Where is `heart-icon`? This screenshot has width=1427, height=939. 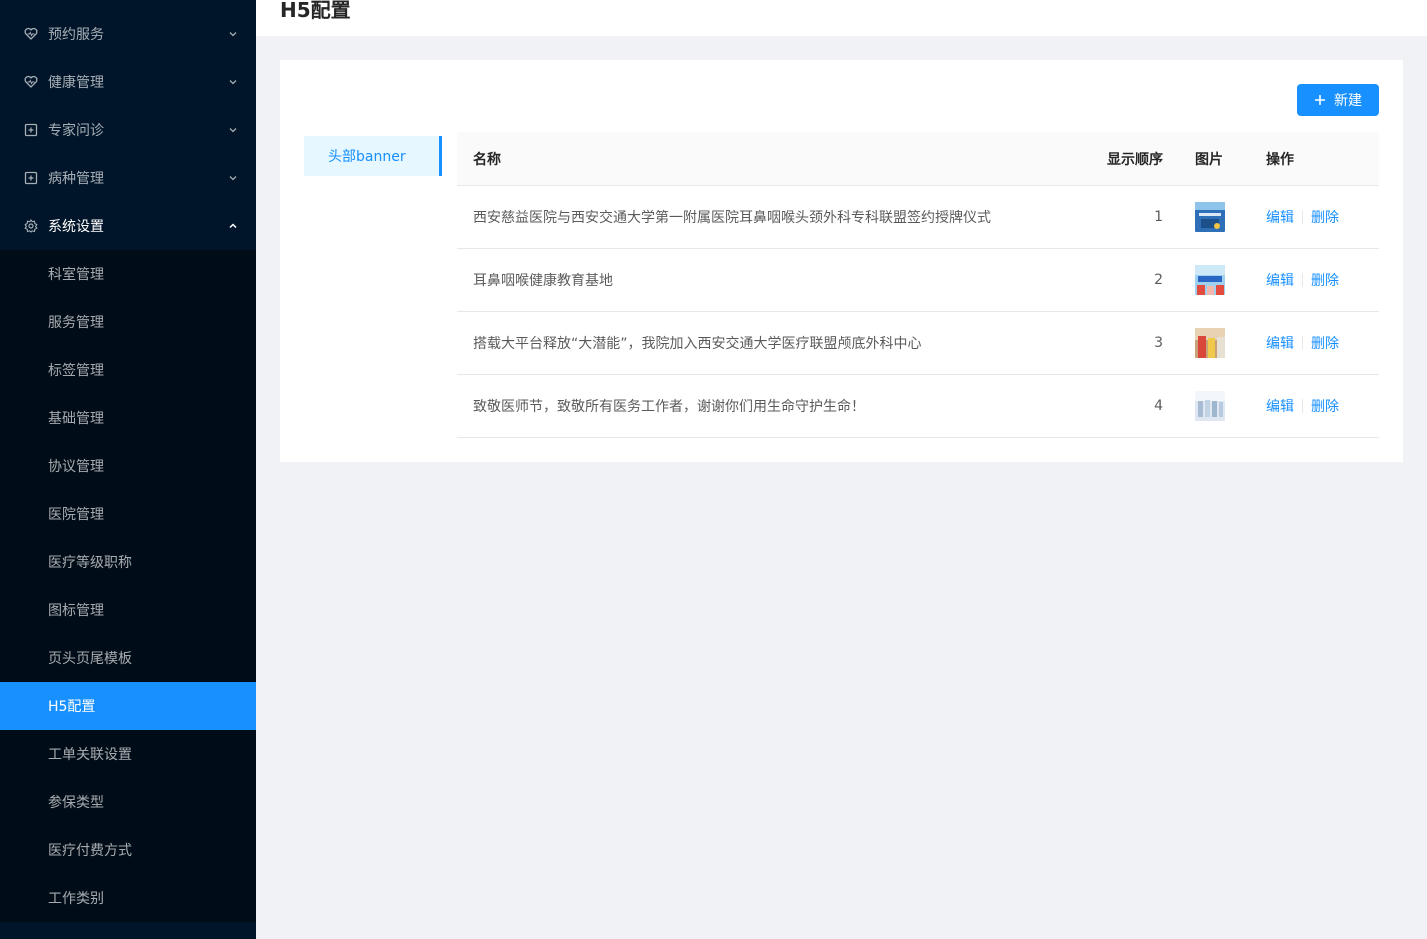
heart-icon is located at coordinates (31, 34).